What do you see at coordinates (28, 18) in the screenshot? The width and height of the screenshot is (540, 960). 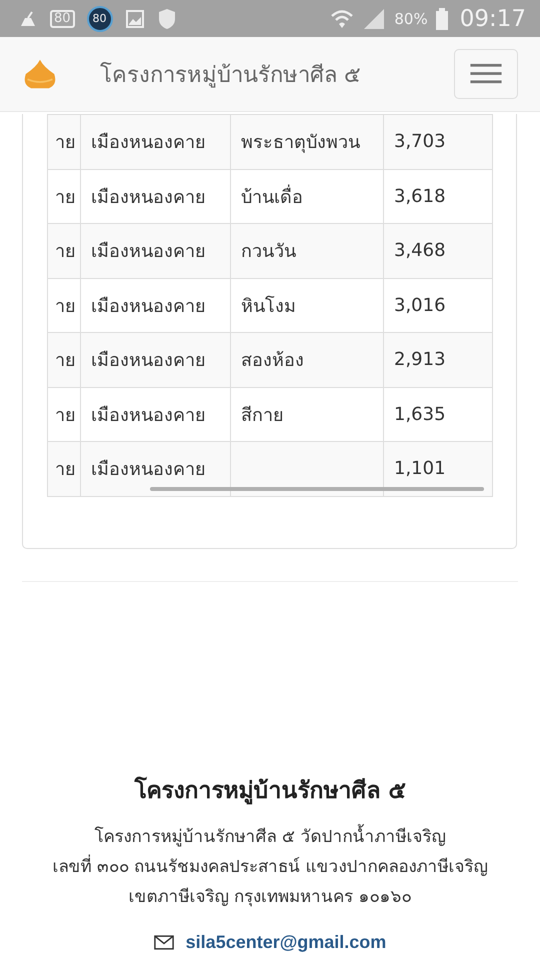 I see `cleaner-icon` at bounding box center [28, 18].